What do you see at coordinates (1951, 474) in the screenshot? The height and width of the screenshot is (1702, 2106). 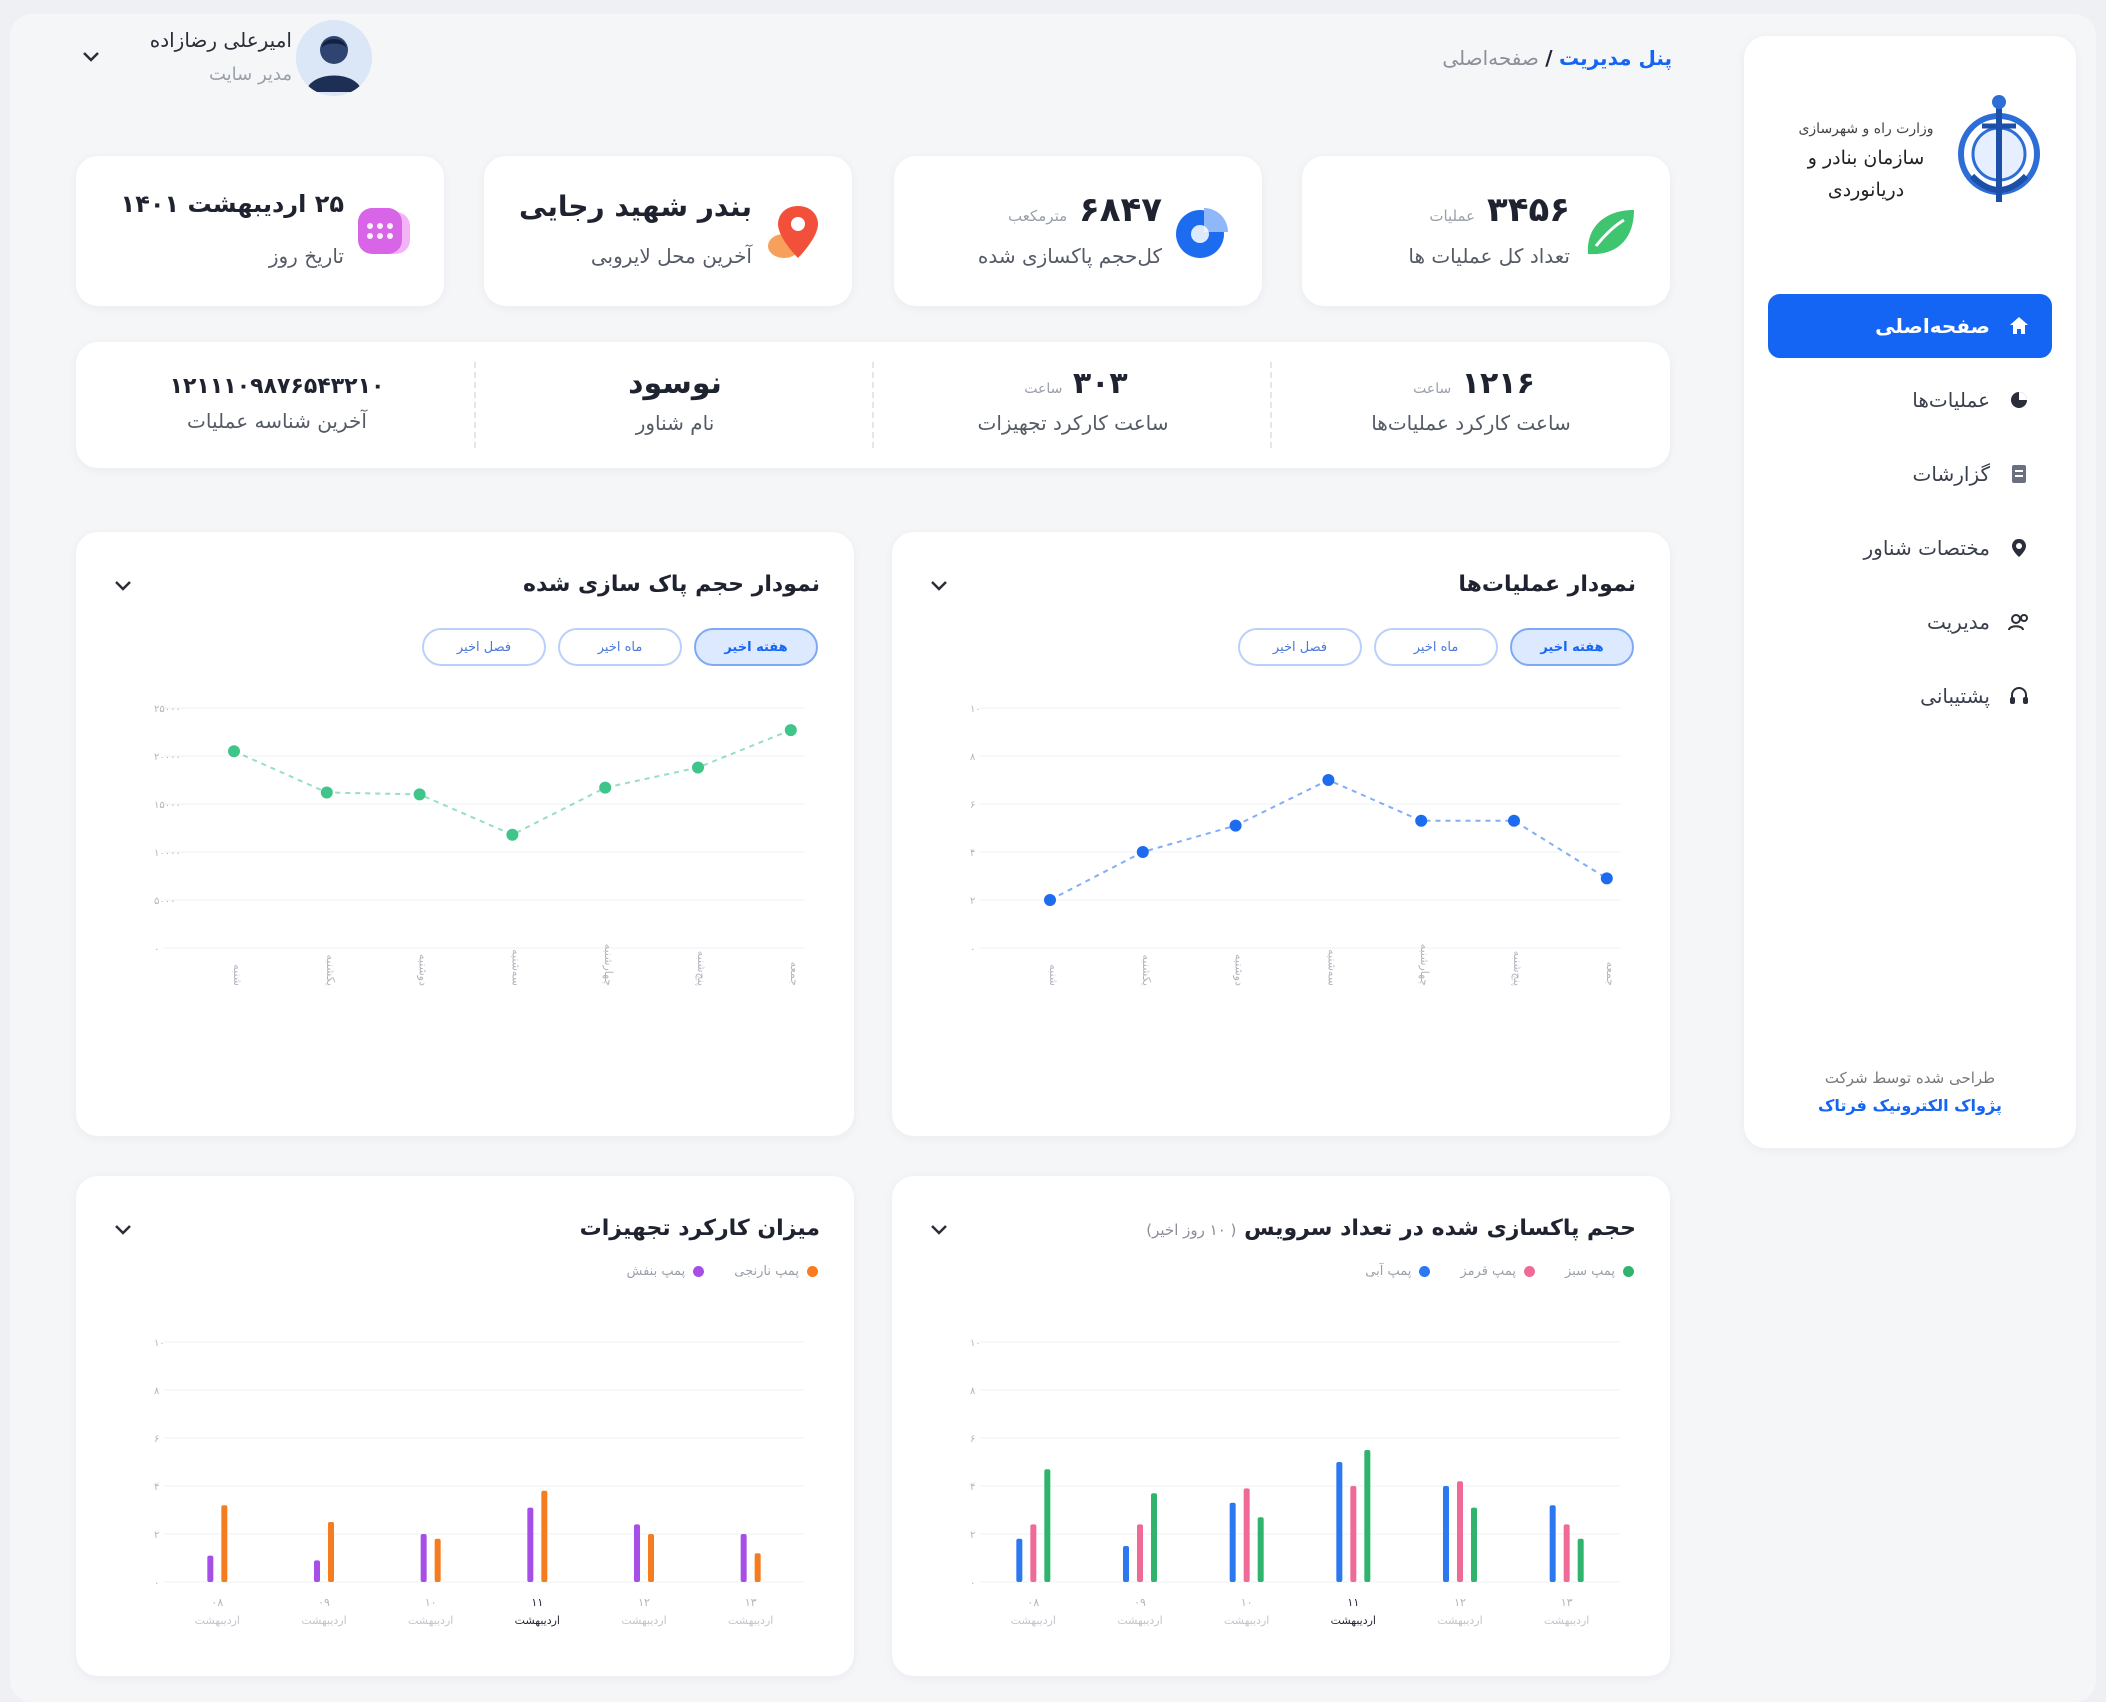 I see `sidebar-item-label: گزارشات` at bounding box center [1951, 474].